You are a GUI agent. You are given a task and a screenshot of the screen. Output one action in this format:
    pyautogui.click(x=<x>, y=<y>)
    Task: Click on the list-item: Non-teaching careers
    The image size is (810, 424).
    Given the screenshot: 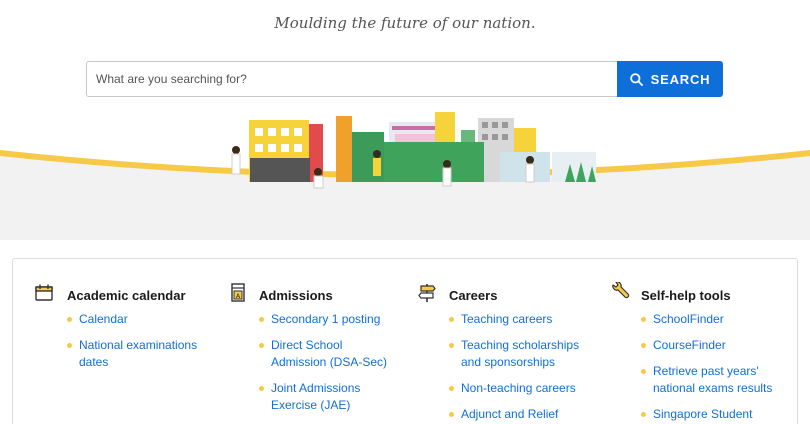 What is the action you would take?
    pyautogui.click(x=524, y=388)
    